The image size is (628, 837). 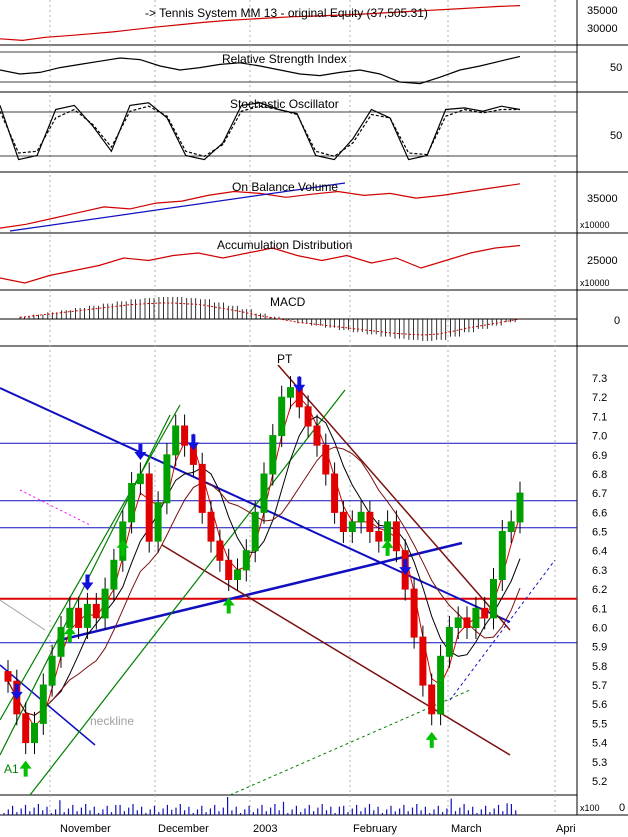 What do you see at coordinates (85, 829) in the screenshot?
I see `x-tick-0: November` at bounding box center [85, 829].